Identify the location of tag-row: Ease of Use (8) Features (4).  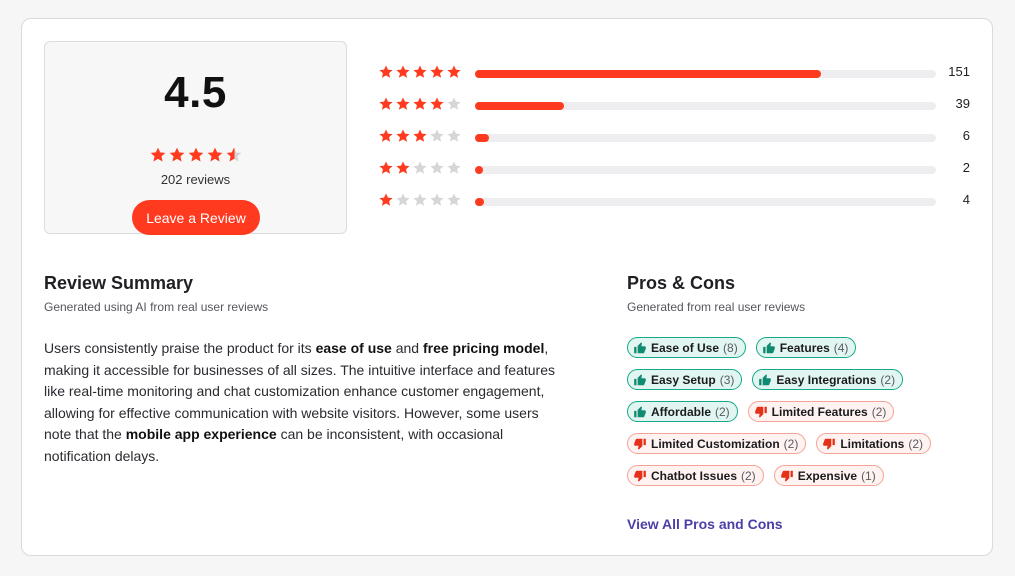
(797, 347).